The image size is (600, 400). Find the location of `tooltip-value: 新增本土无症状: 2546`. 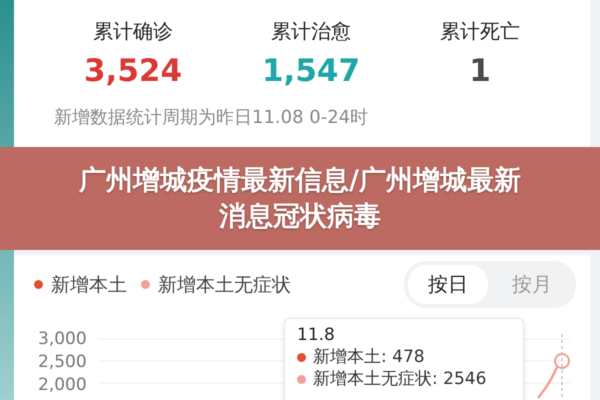

tooltip-value: 新增本土无症状: 2546 is located at coordinates (399, 379).